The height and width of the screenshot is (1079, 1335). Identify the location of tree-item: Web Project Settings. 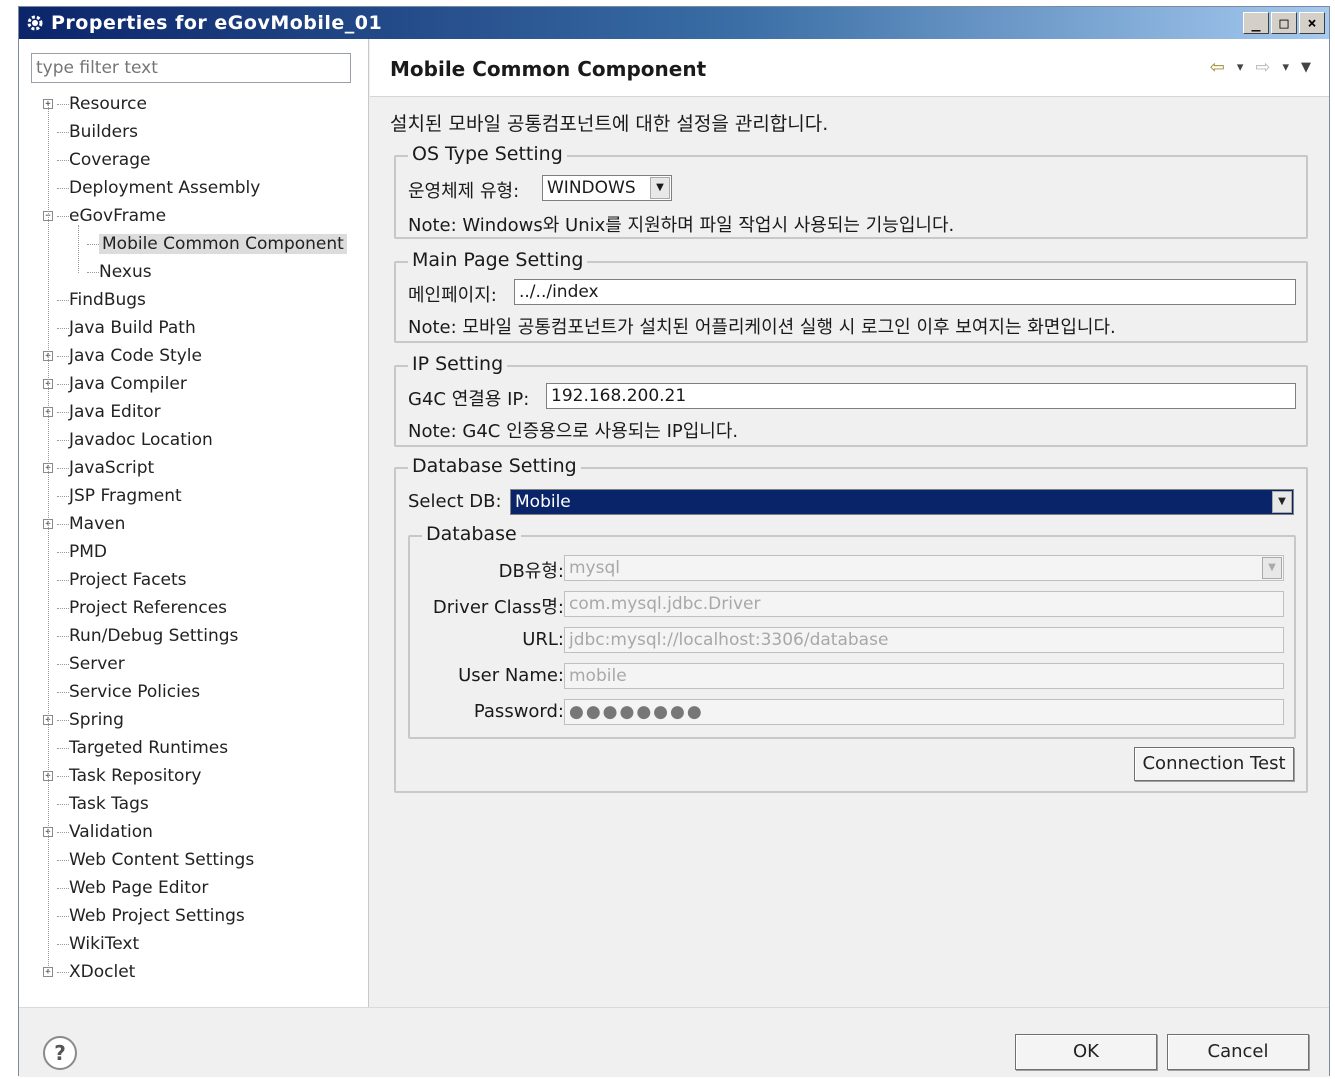
(157, 916).